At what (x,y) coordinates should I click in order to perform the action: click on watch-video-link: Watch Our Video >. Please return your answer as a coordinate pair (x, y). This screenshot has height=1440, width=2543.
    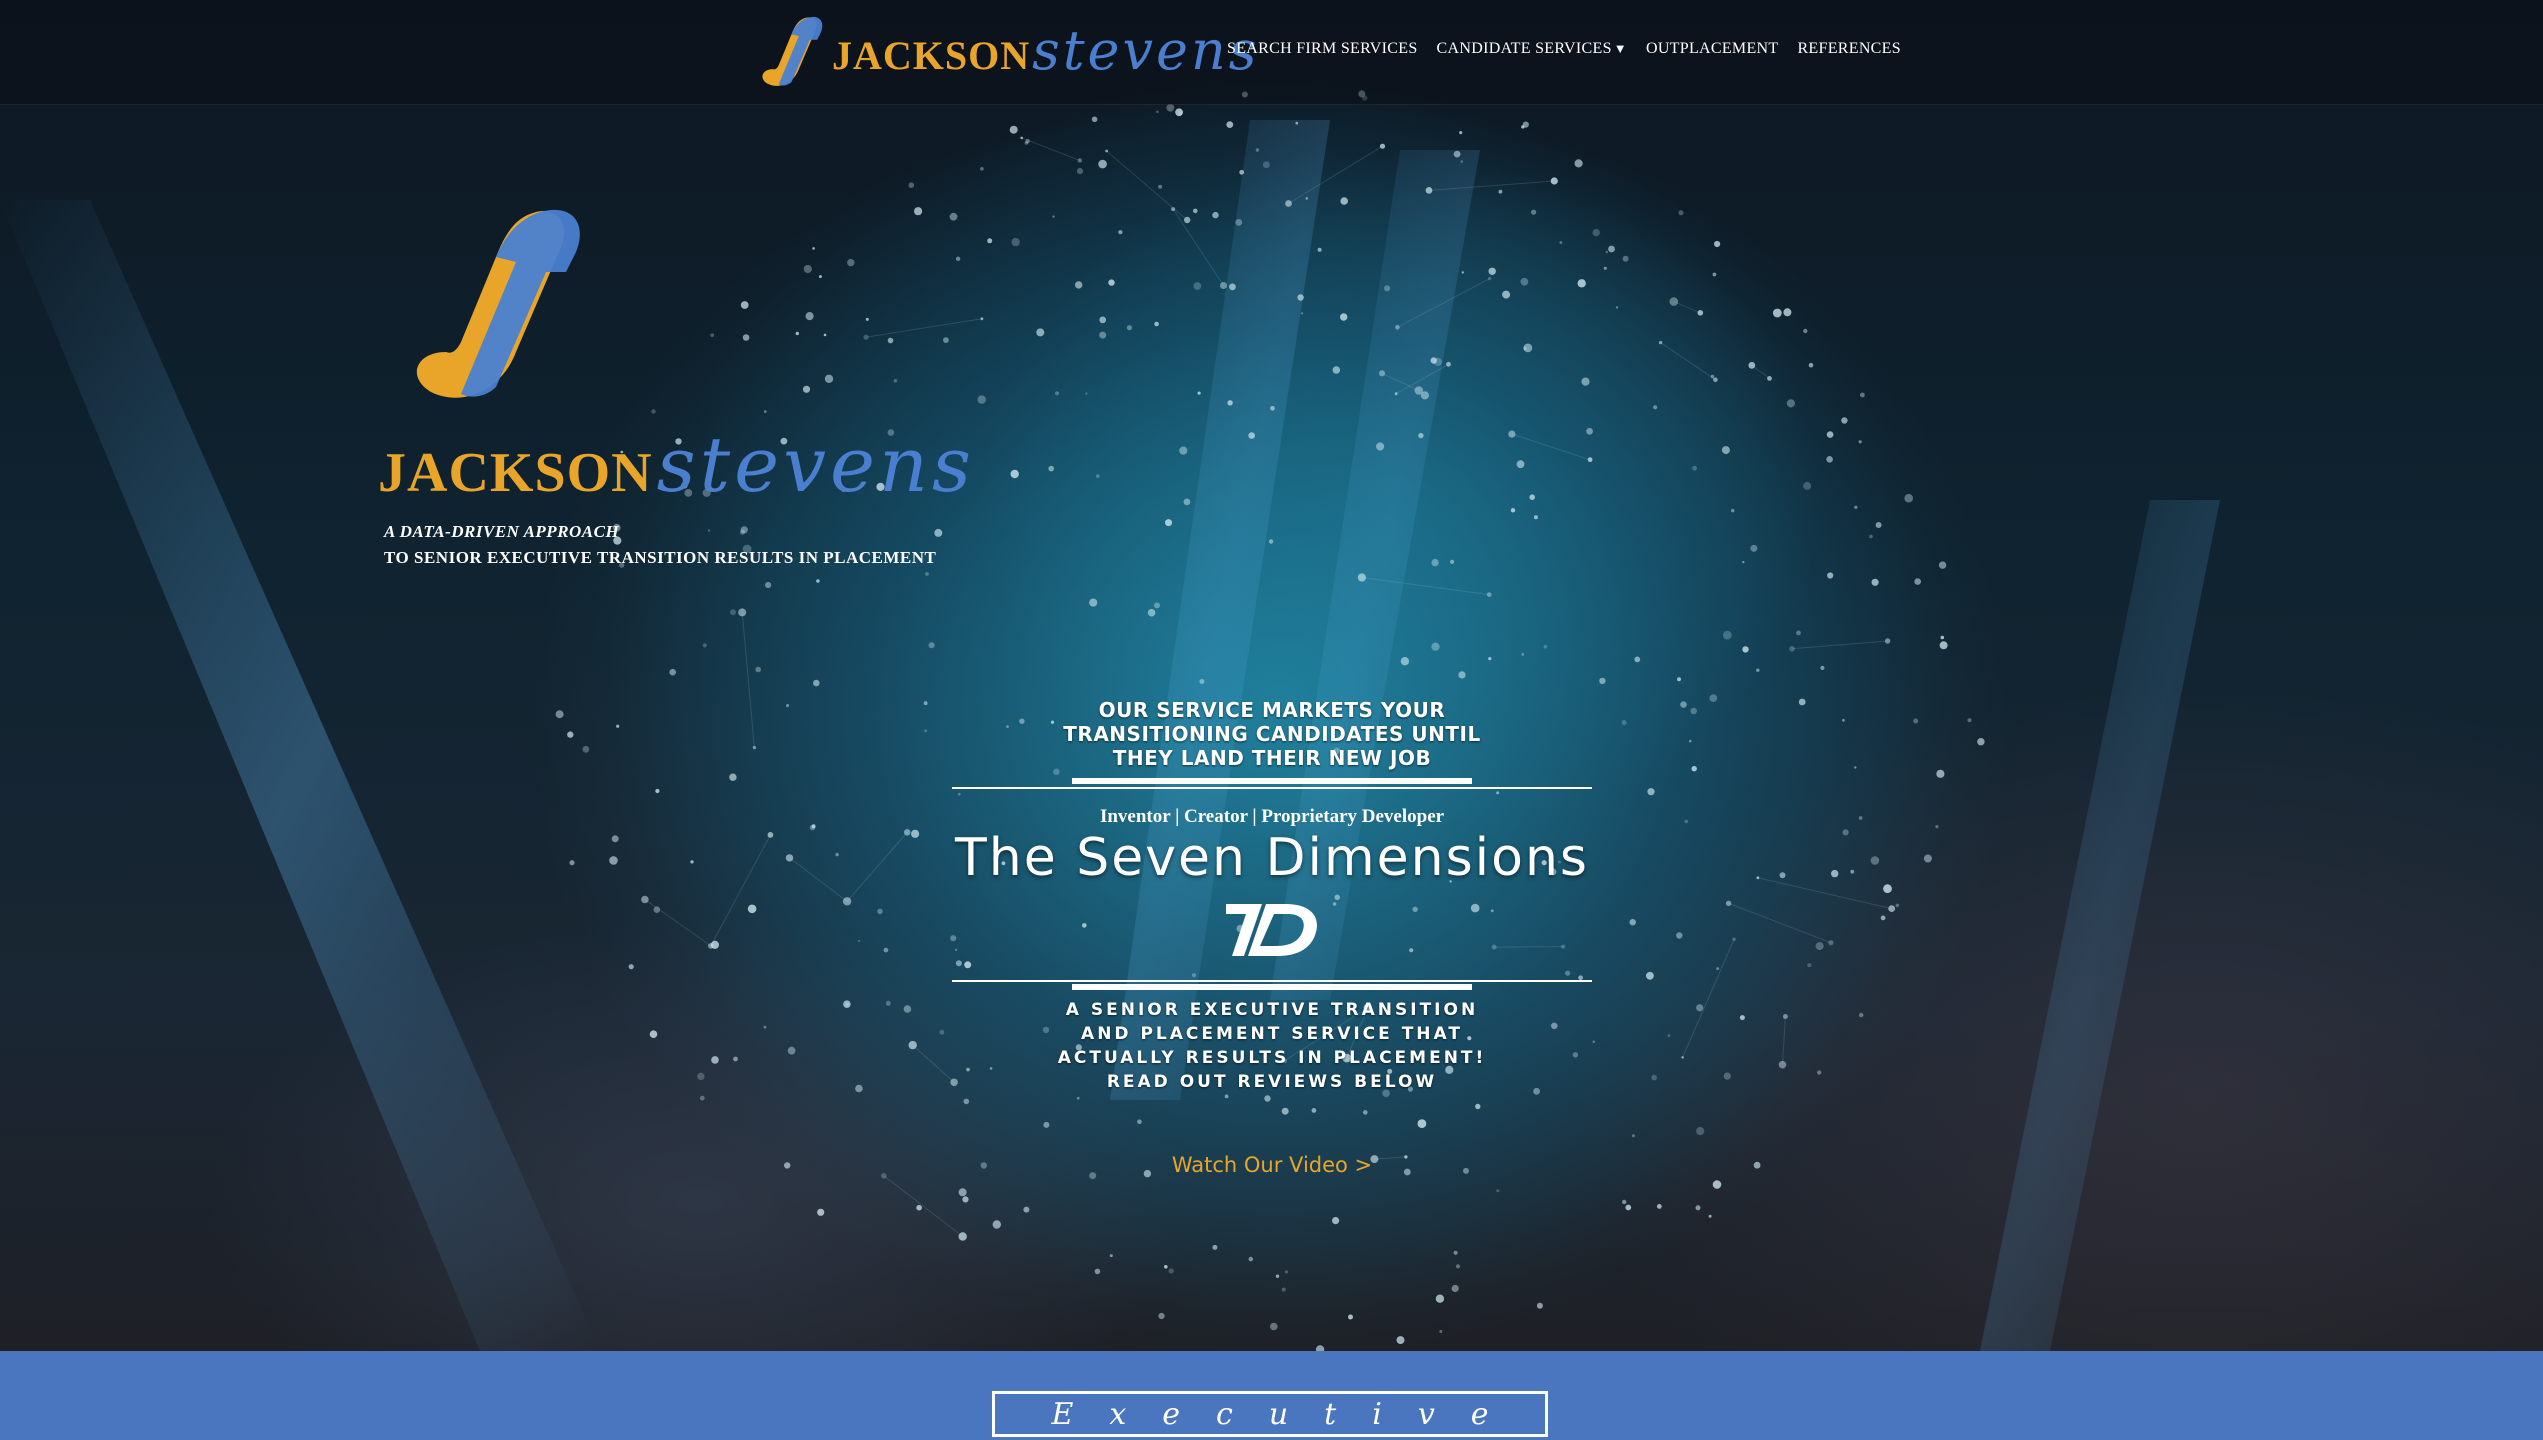
    Looking at the image, I should click on (1272, 1165).